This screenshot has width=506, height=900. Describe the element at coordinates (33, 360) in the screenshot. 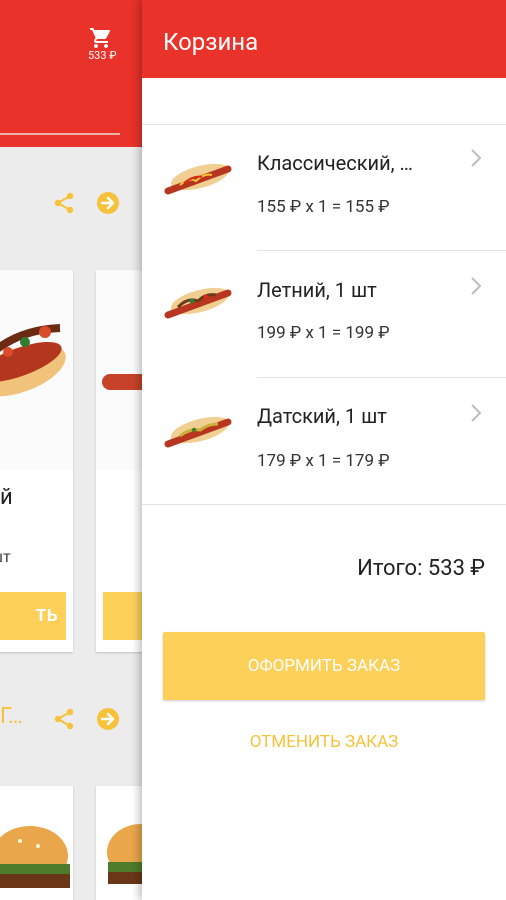

I see `hotdog-image` at that location.